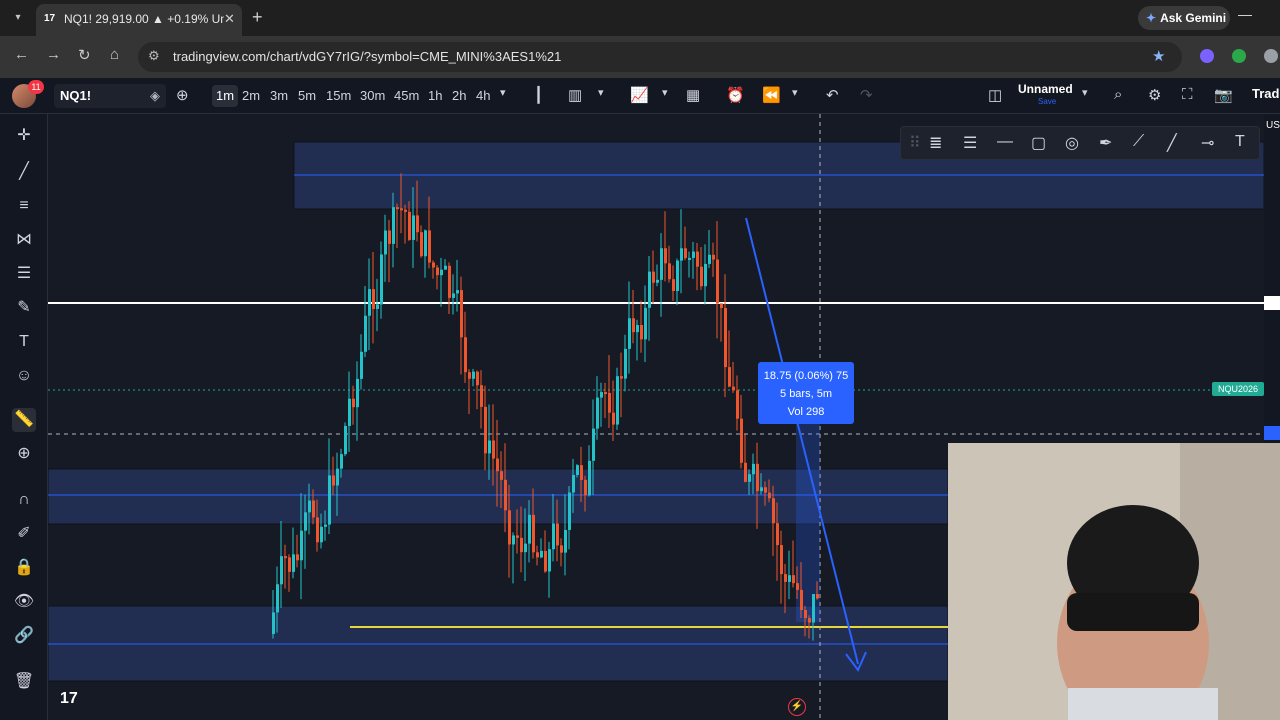  Describe the element at coordinates (406, 96) in the screenshot. I see `interval-45m: 45m` at that location.